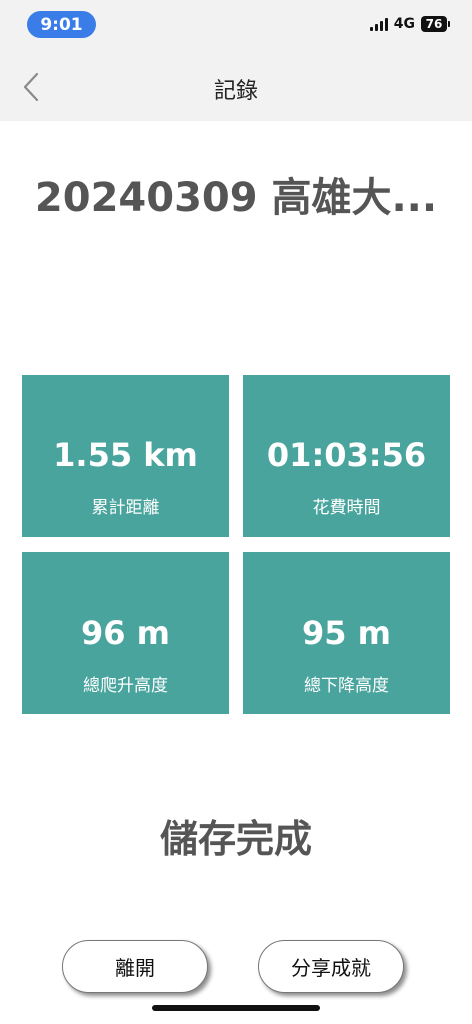 This screenshot has width=472, height=1024. I want to click on ascent-card: 96 m 總爬升高度, so click(125, 633).